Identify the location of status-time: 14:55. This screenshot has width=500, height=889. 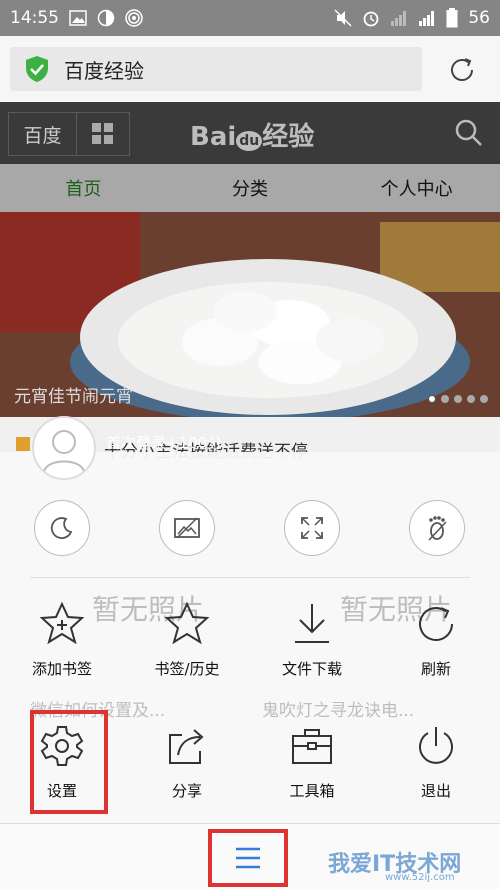
(34, 18).